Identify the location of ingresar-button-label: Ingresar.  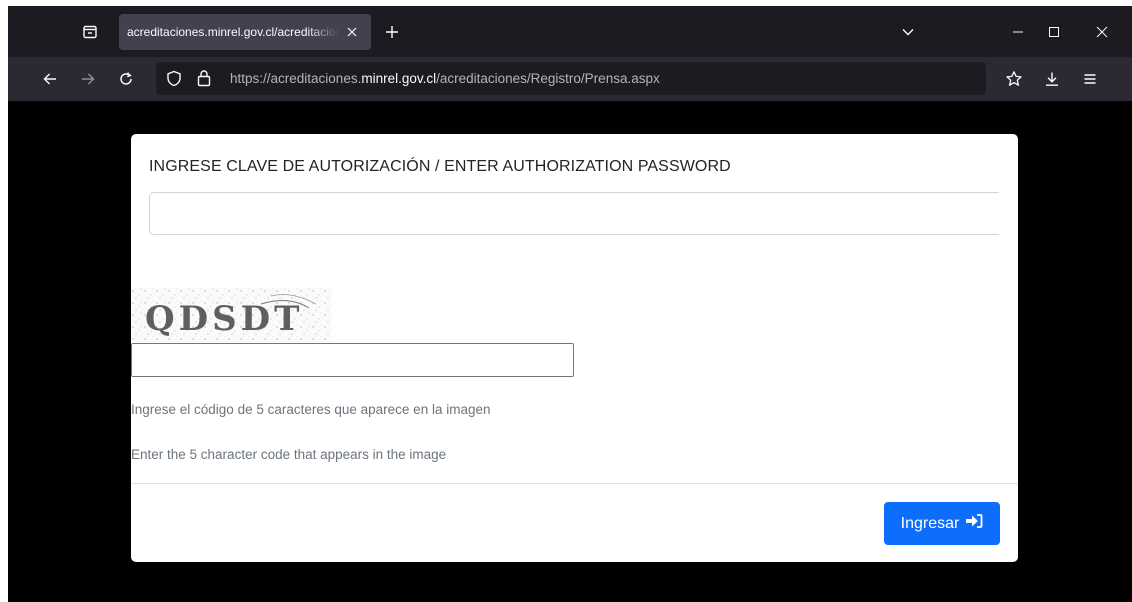
(930, 523).